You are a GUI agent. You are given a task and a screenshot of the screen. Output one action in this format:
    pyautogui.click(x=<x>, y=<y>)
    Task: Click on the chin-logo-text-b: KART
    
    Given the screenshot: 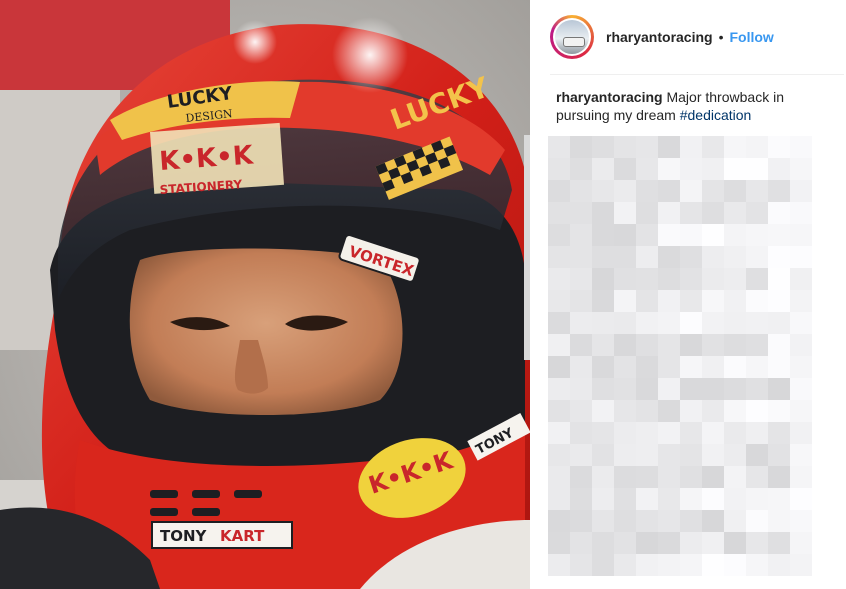 What is the action you would take?
    pyautogui.click(x=242, y=536)
    